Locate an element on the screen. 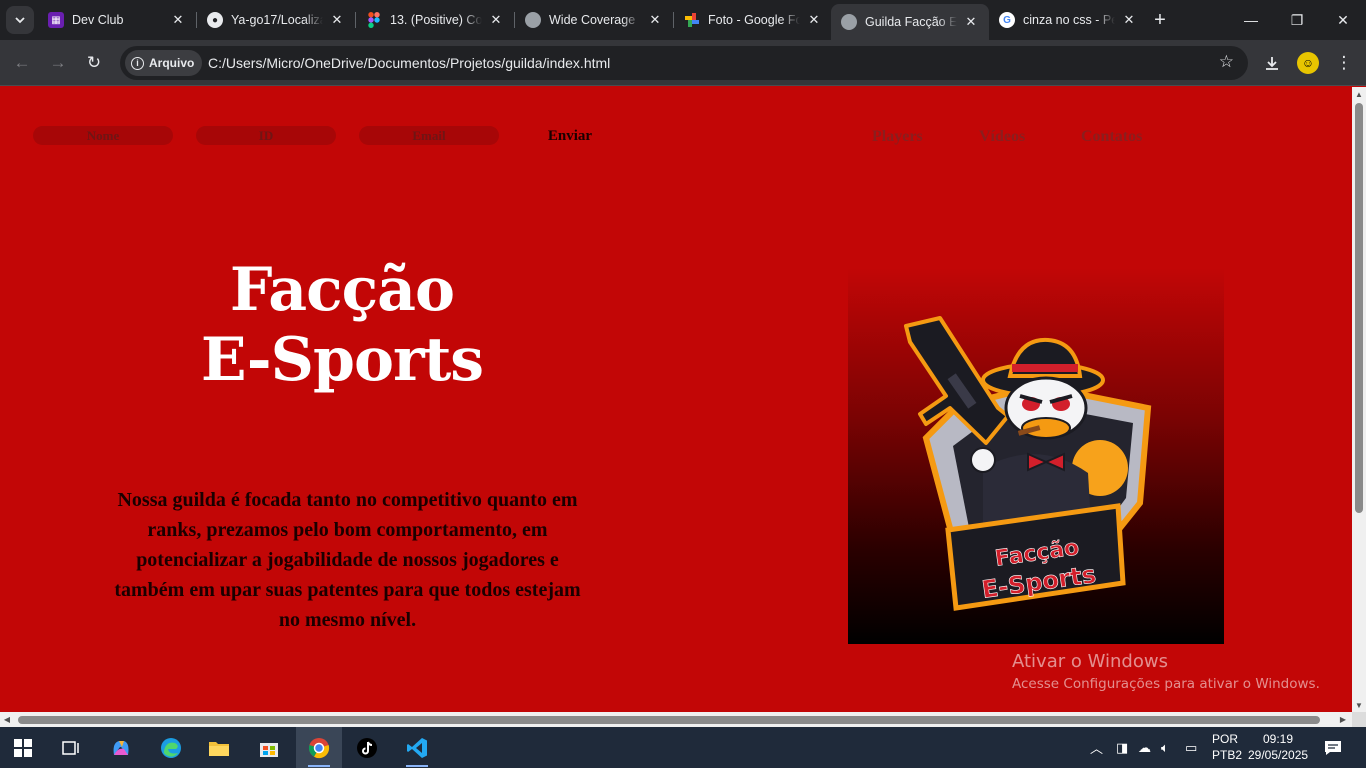 Image resolution: width=1366 pixels, height=768 pixels. menu-button: ⋮ is located at coordinates (1344, 63).